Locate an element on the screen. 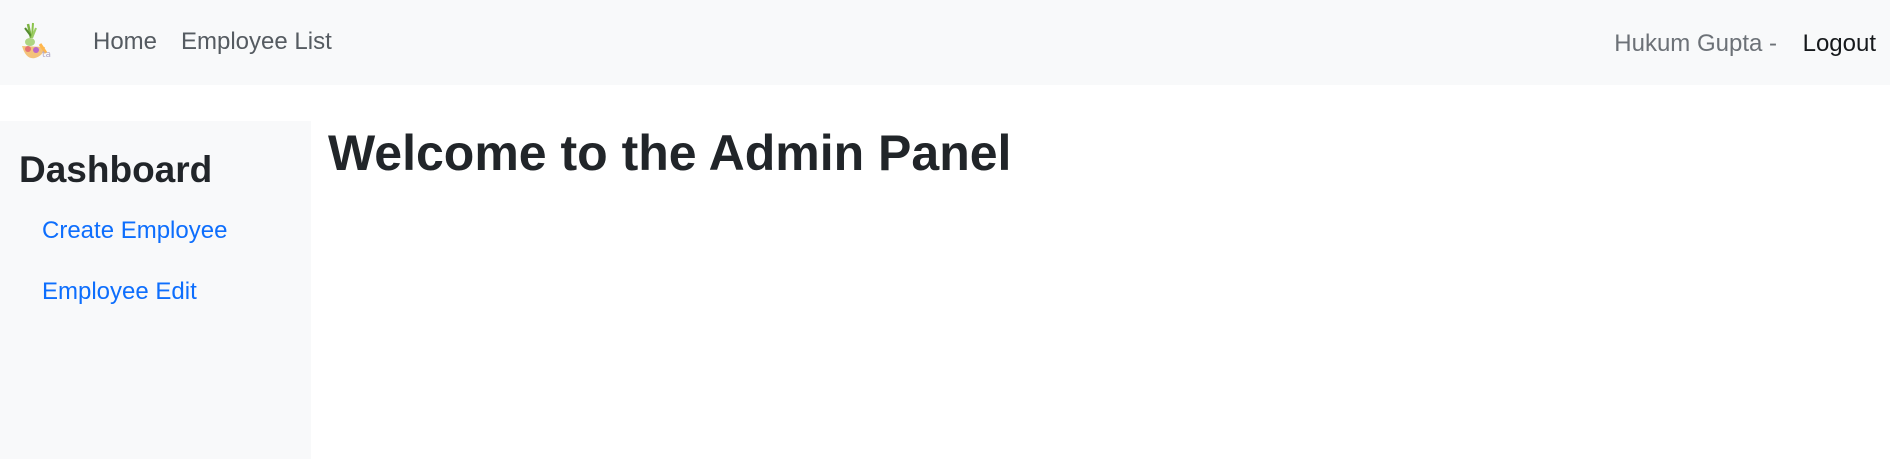 The image size is (1890, 459). vegetable-basket-logo-icon: ta is located at coordinates (35, 41).